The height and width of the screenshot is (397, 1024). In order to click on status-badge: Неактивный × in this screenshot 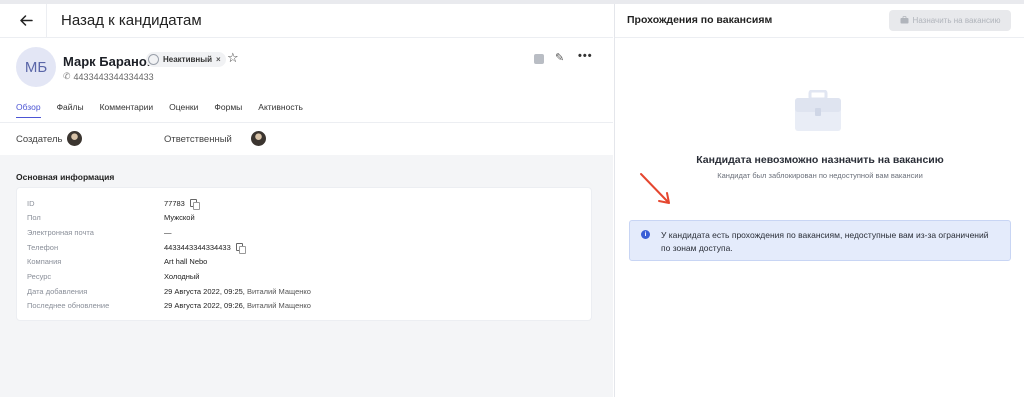, I will do `click(186, 59)`.